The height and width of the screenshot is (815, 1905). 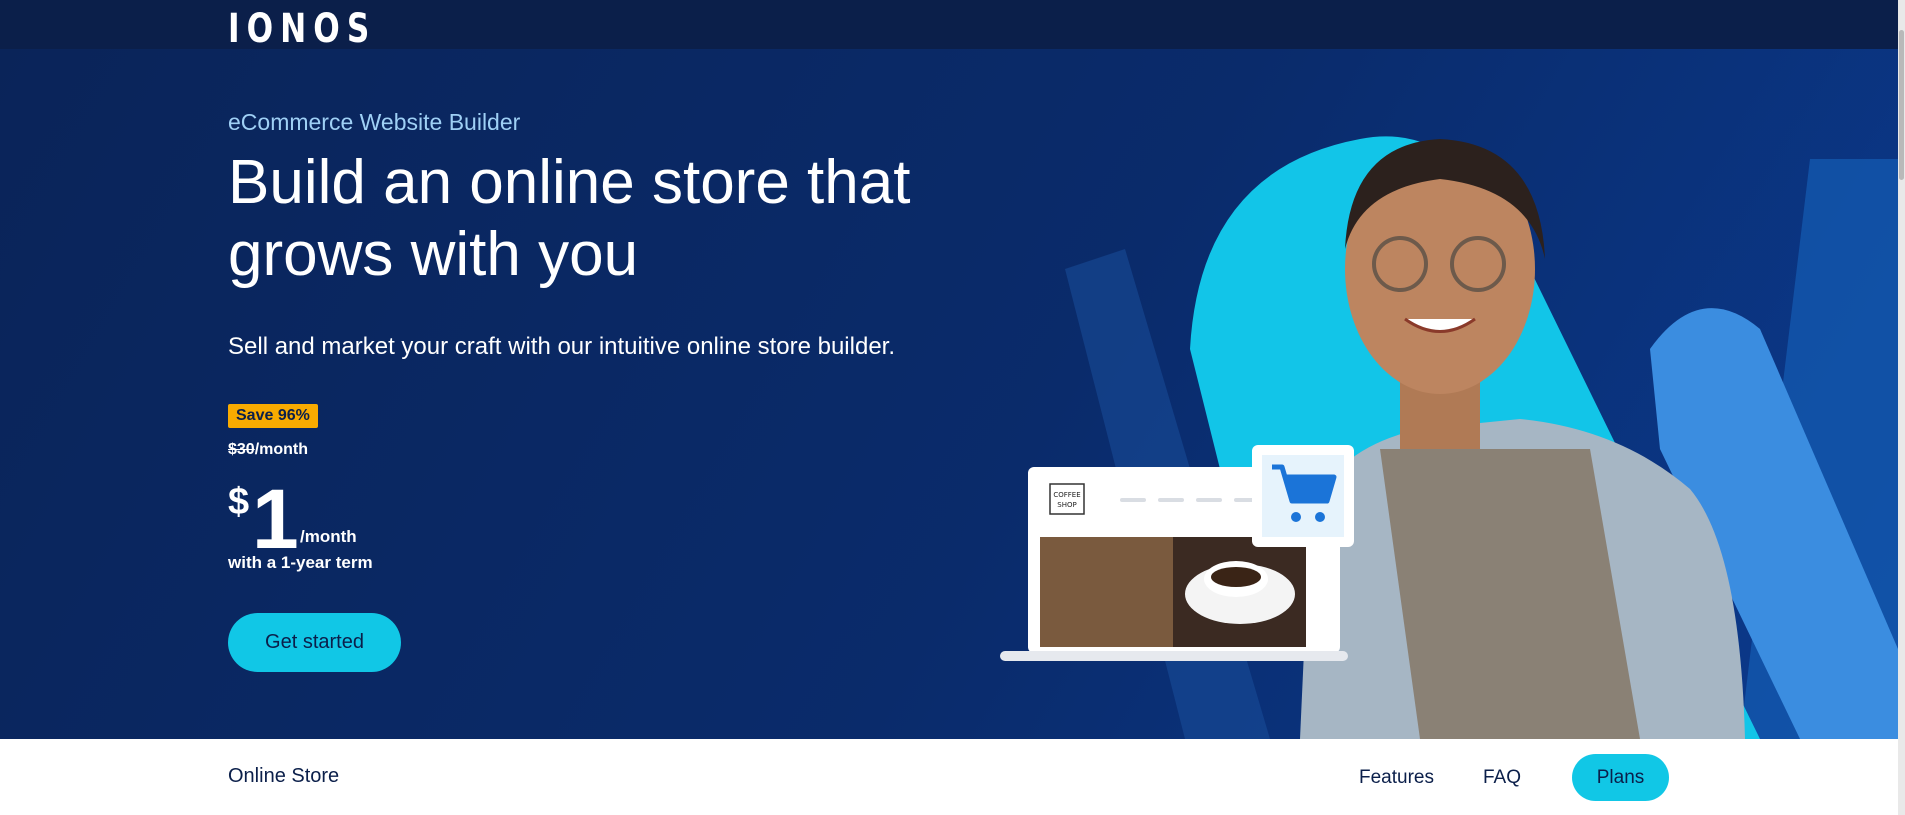 What do you see at coordinates (281, 449) in the screenshot?
I see `old-price-period: /month` at bounding box center [281, 449].